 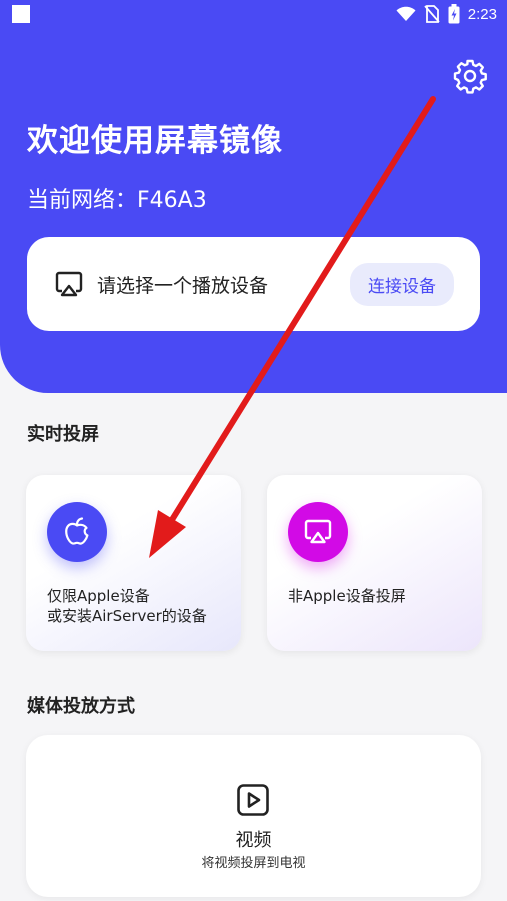 I want to click on connect-device-button: 连接设备, so click(x=402, y=284).